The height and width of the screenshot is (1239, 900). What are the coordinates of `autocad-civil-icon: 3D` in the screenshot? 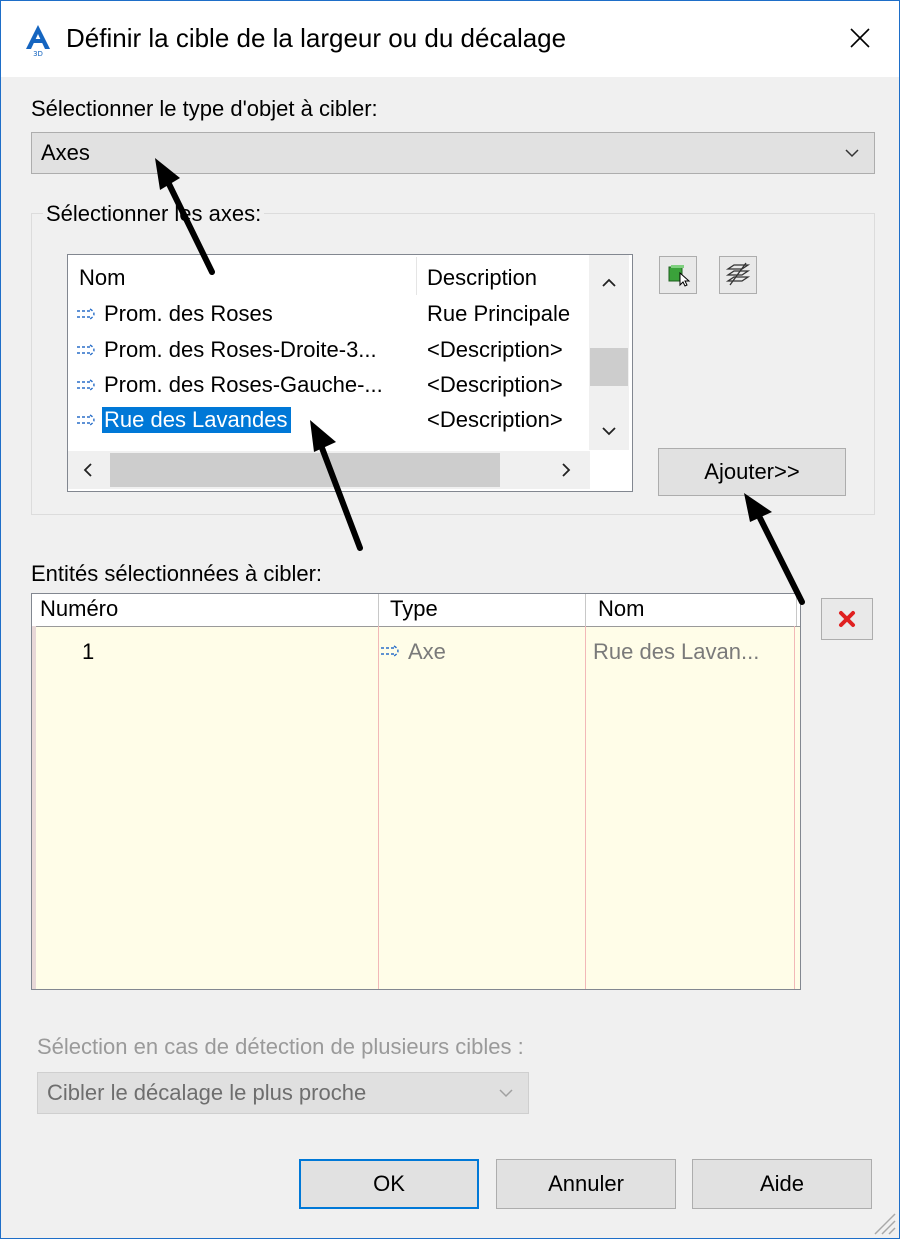 It's located at (38, 41).